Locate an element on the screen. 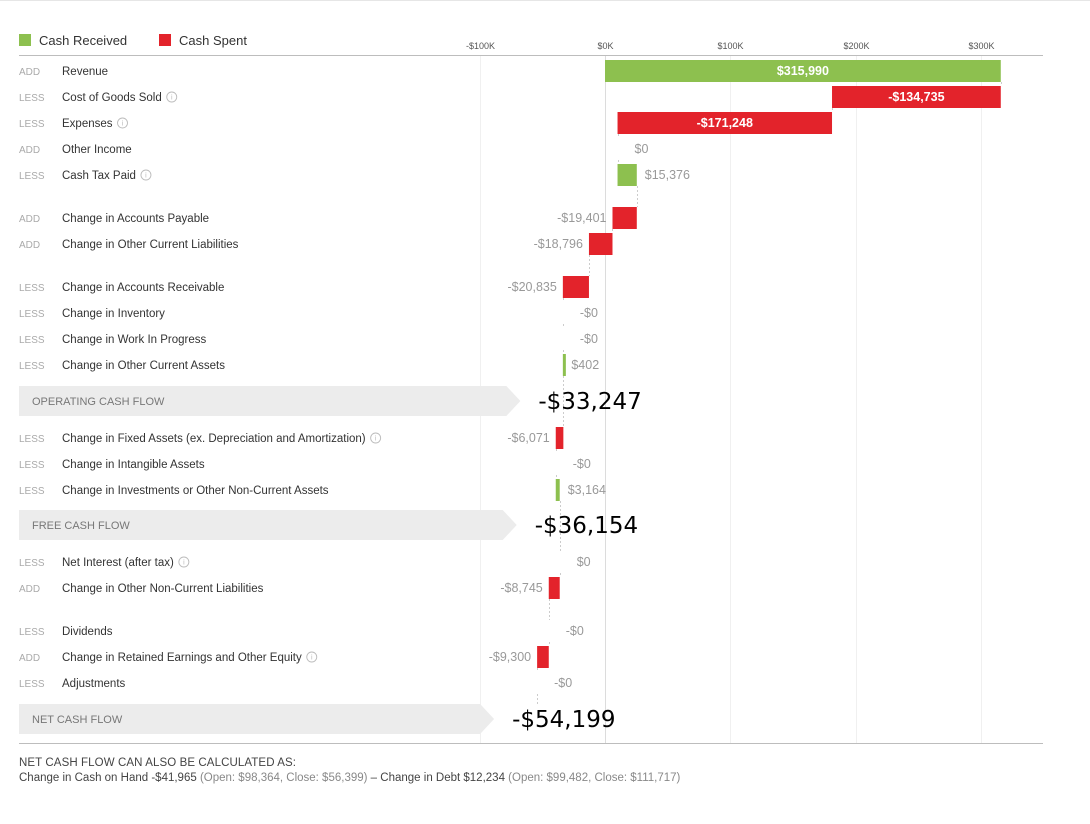 The height and width of the screenshot is (824, 1090). bar-value-label: $315,990 is located at coordinates (803, 71).